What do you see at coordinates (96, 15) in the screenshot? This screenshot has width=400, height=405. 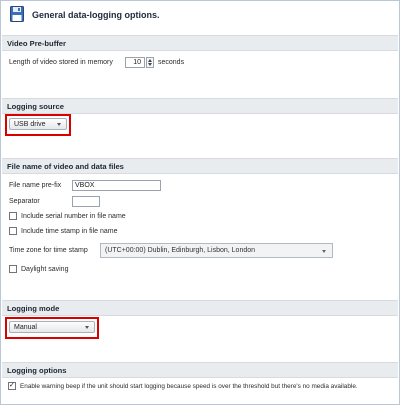 I see `page-title: General data-logging options.` at bounding box center [96, 15].